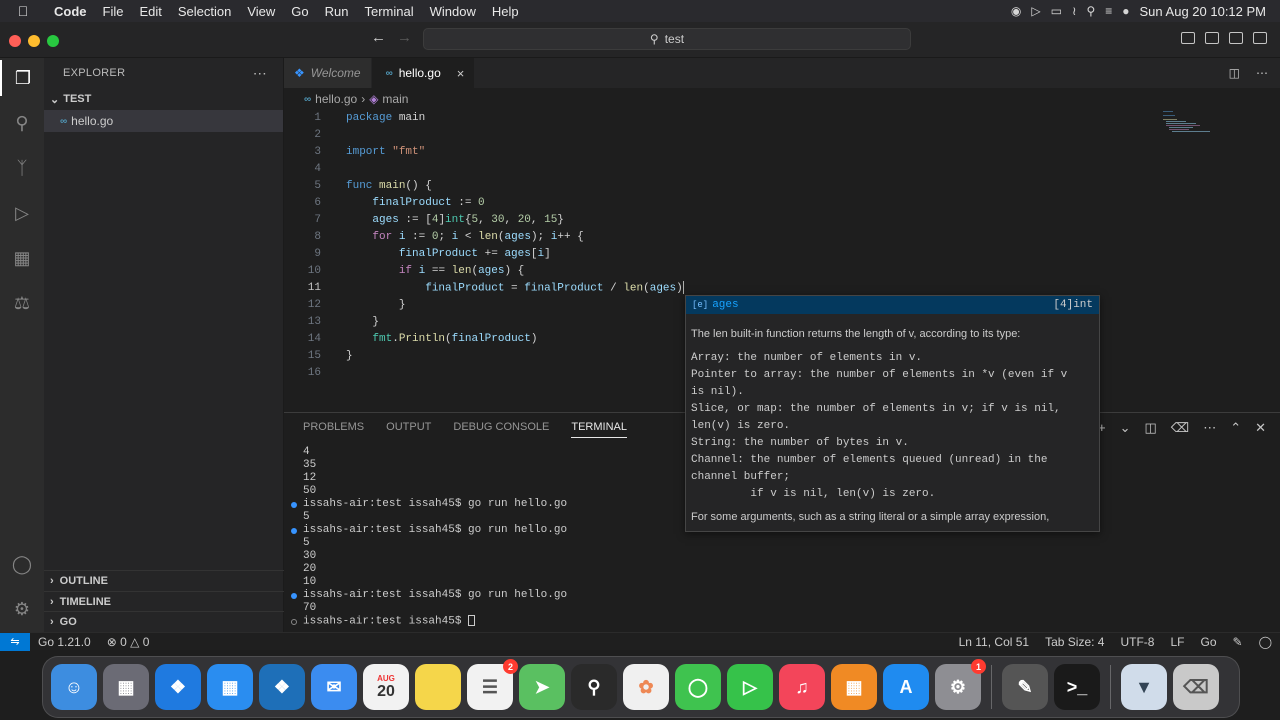 This screenshot has height=720, width=1280. What do you see at coordinates (128, 642) in the screenshot?
I see `problems-indicator: ⊗ 0 △ 0` at bounding box center [128, 642].